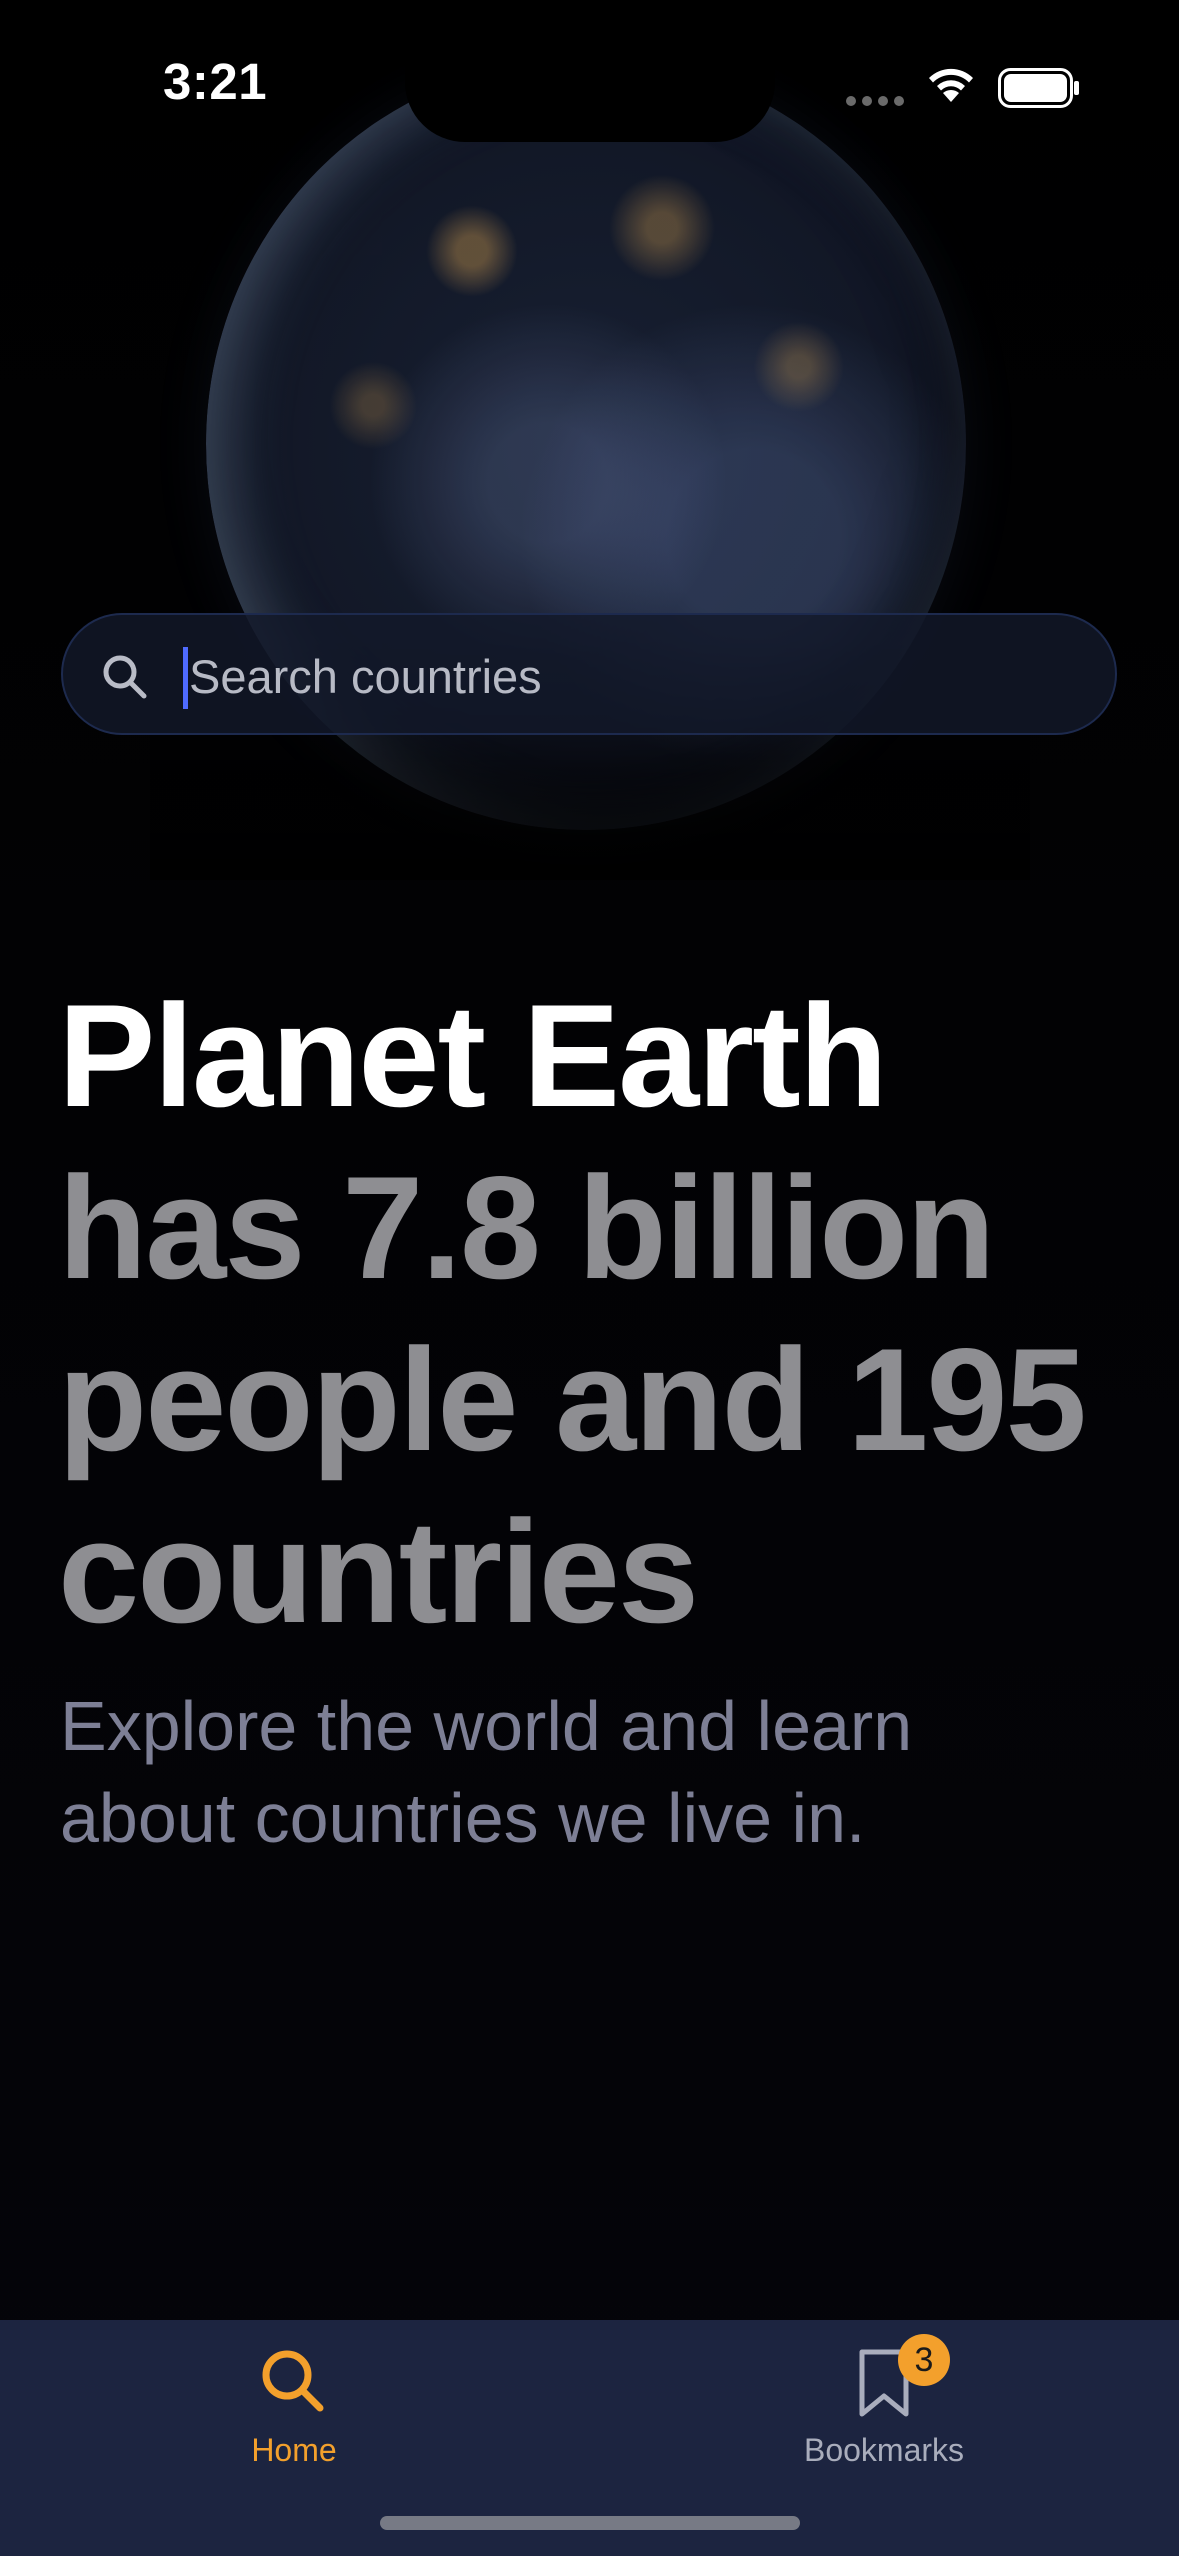  I want to click on tab-bookmarks: 3 Bookmarks, so click(884, 2400).